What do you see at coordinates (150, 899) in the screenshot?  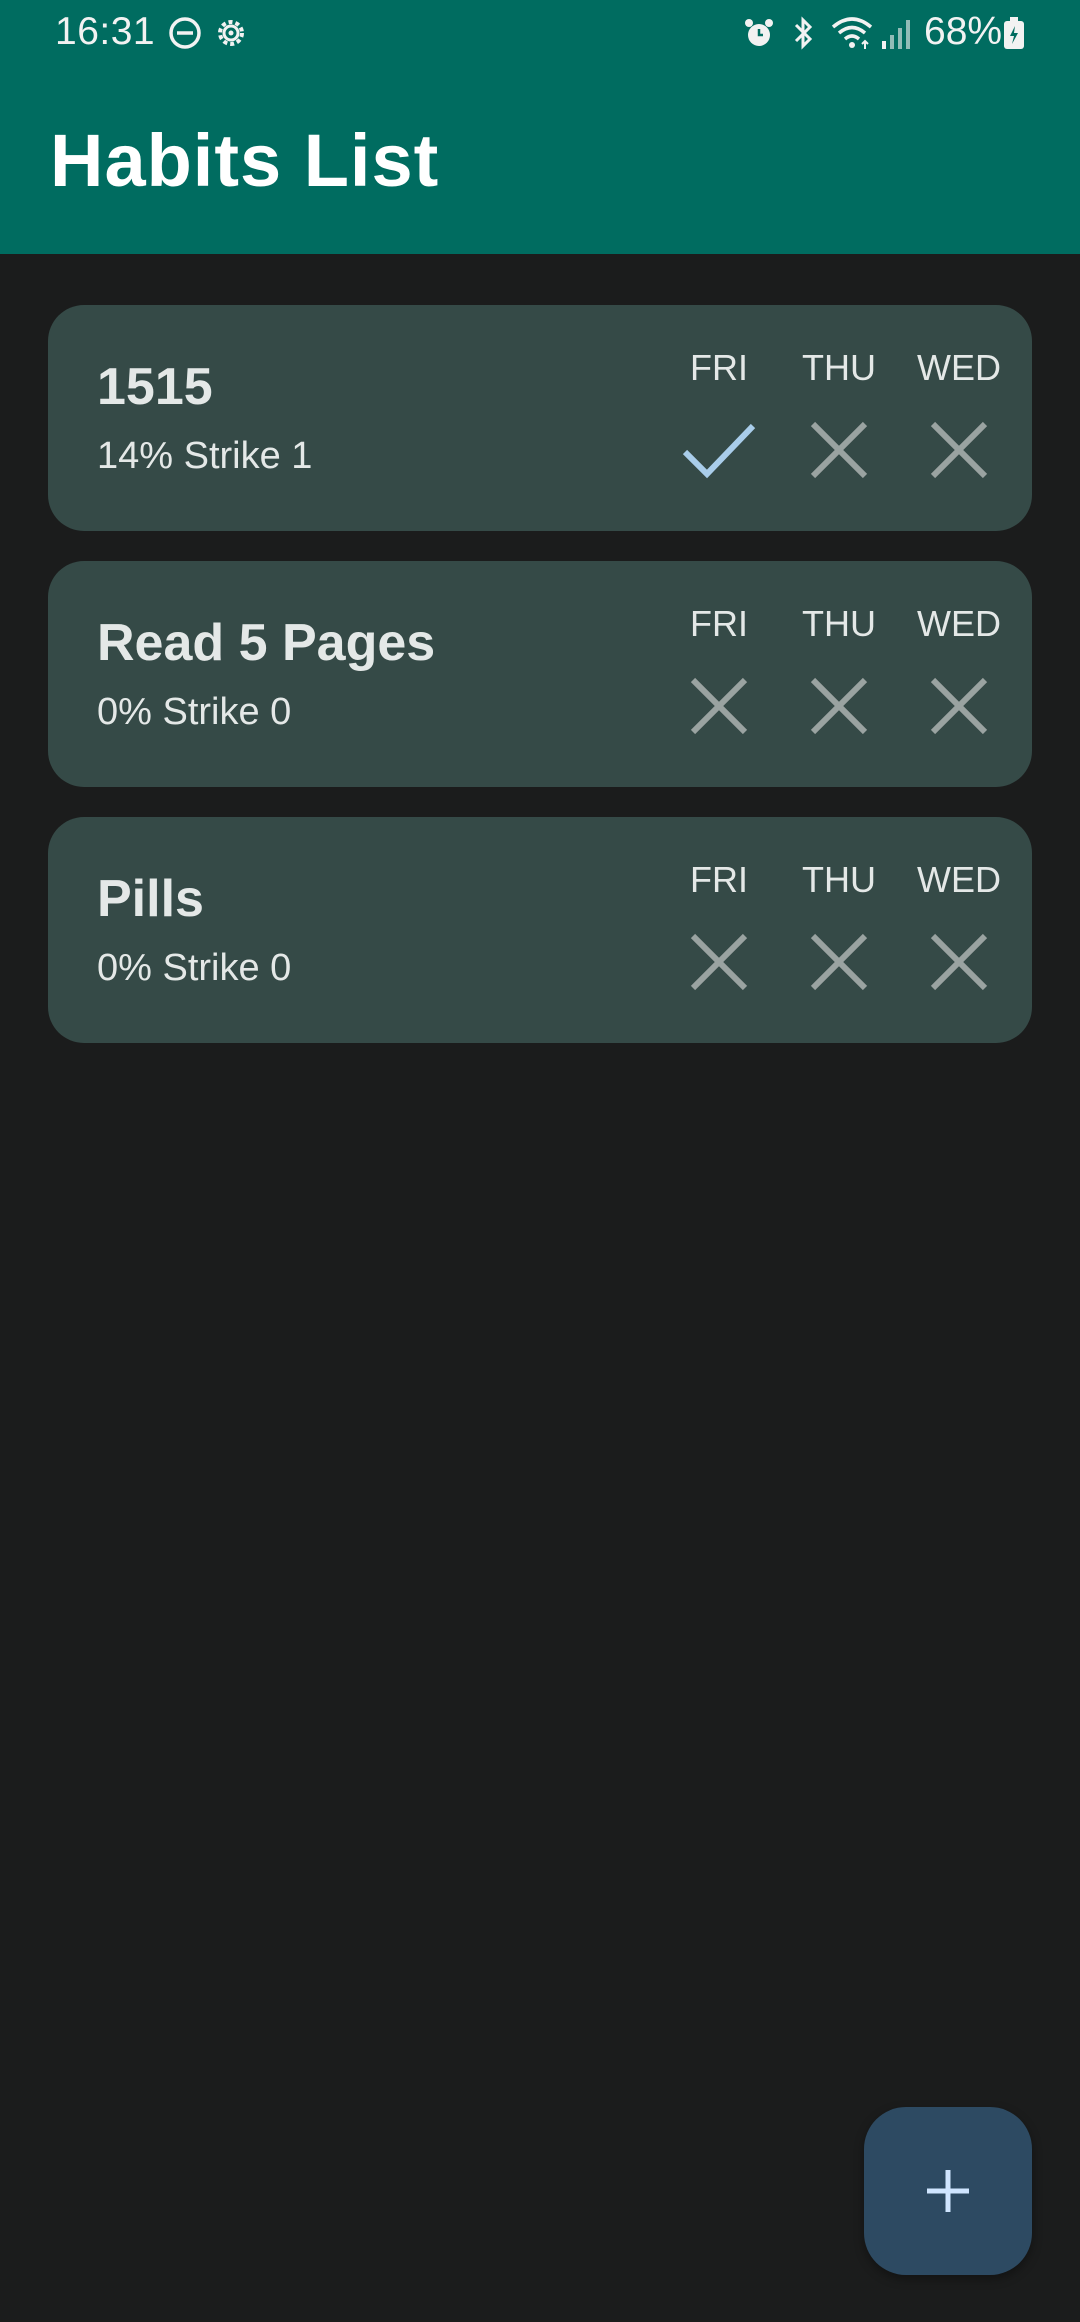 I see `habit-name: Pills` at bounding box center [150, 899].